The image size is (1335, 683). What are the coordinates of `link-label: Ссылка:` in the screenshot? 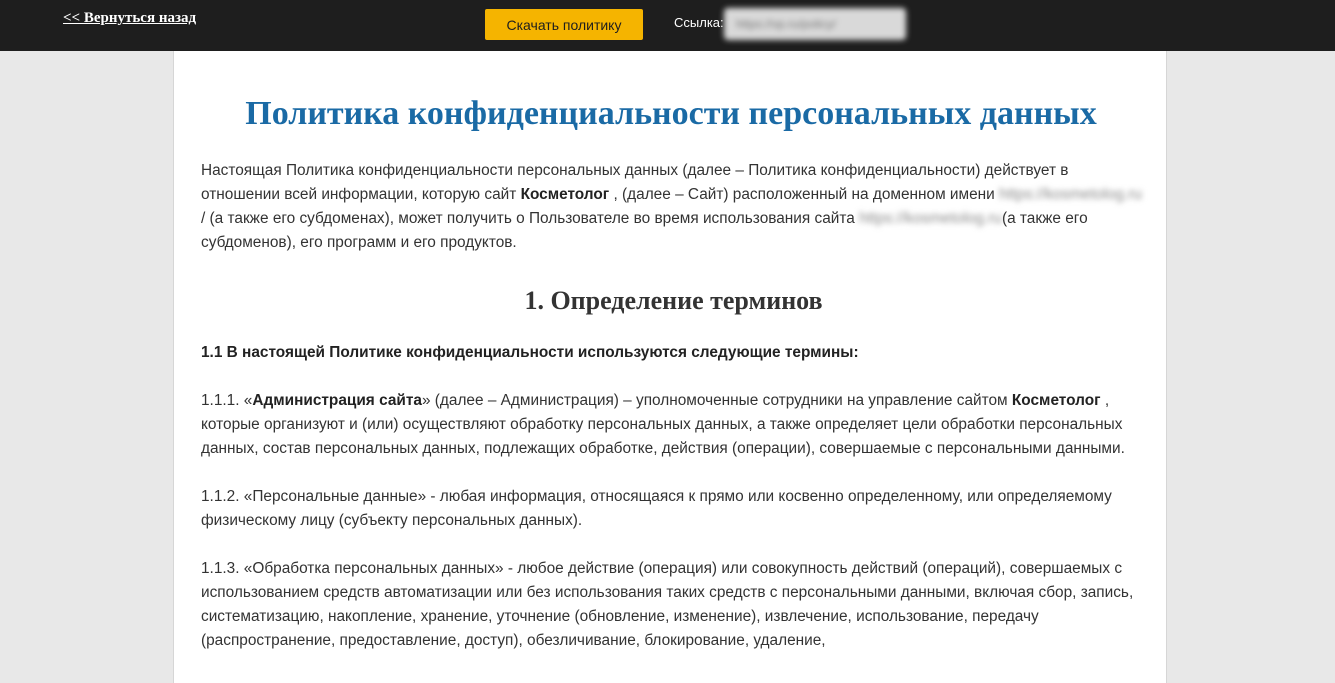 It's located at (699, 22).